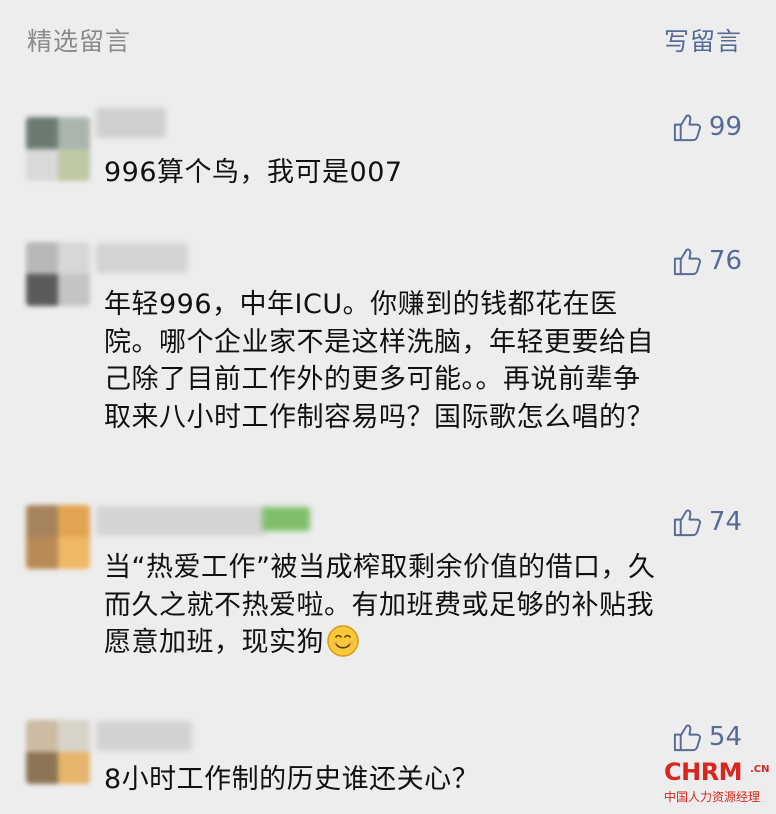 The width and height of the screenshot is (776, 814). What do you see at coordinates (214, 642) in the screenshot?
I see `comment-line: 愿意加班，现实狗` at bounding box center [214, 642].